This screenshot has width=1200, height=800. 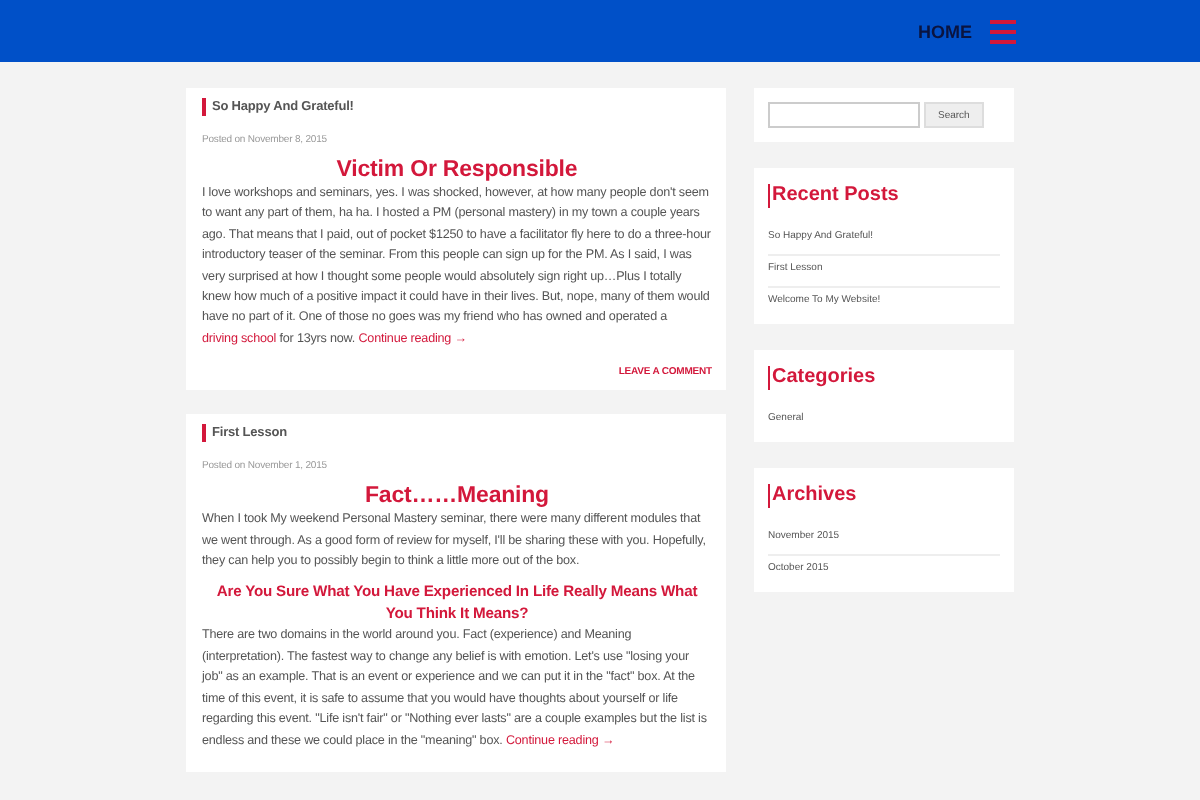 What do you see at coordinates (457, 171) in the screenshot?
I see `post-title: Victim Or Responsible` at bounding box center [457, 171].